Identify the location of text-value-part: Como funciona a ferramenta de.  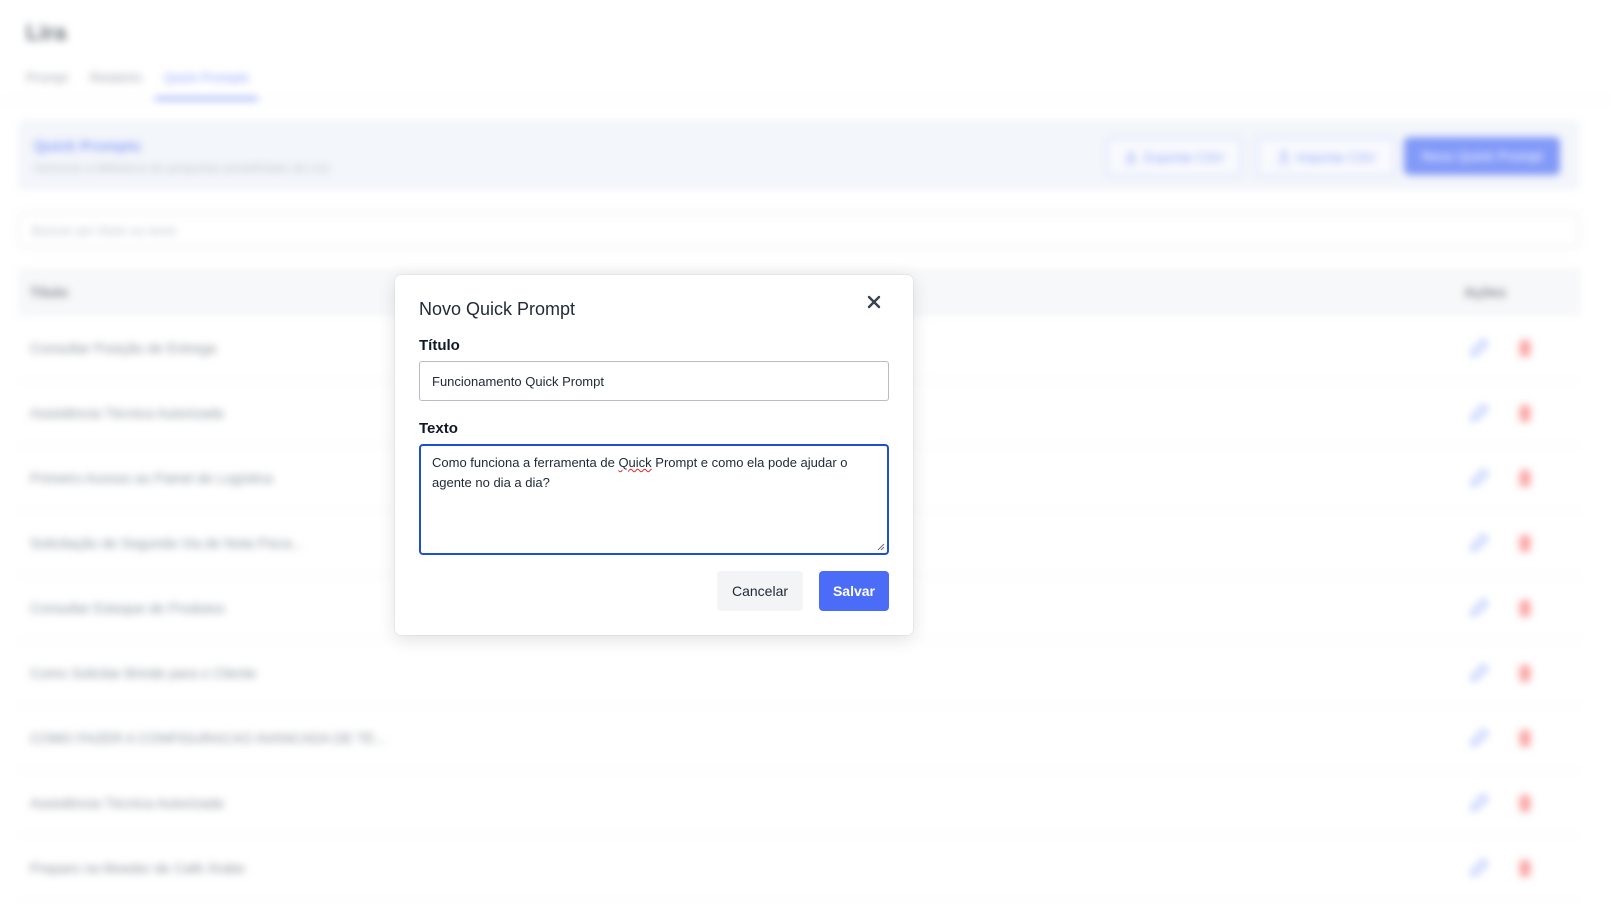
(525, 462).